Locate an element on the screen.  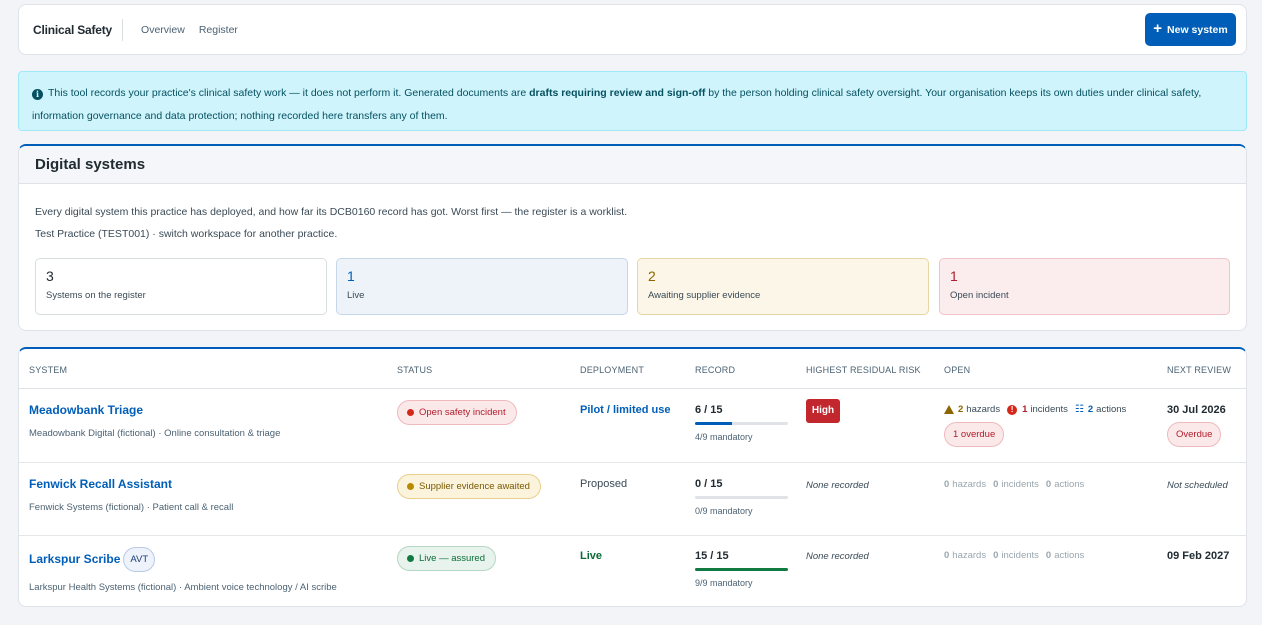
new-system-button-label: New system is located at coordinates (1197, 29).